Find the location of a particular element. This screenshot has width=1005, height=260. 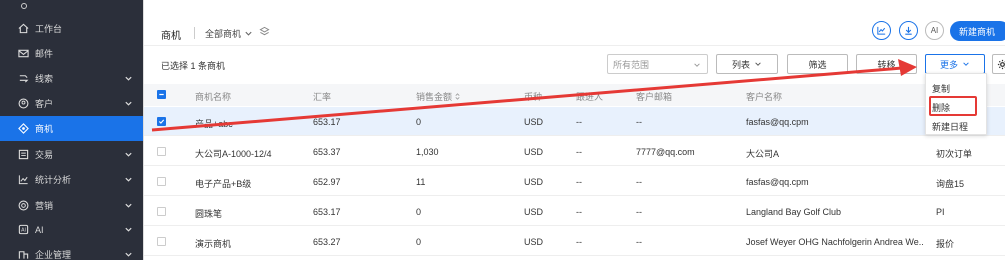

cell-customer: 大公司A is located at coordinates (762, 153).